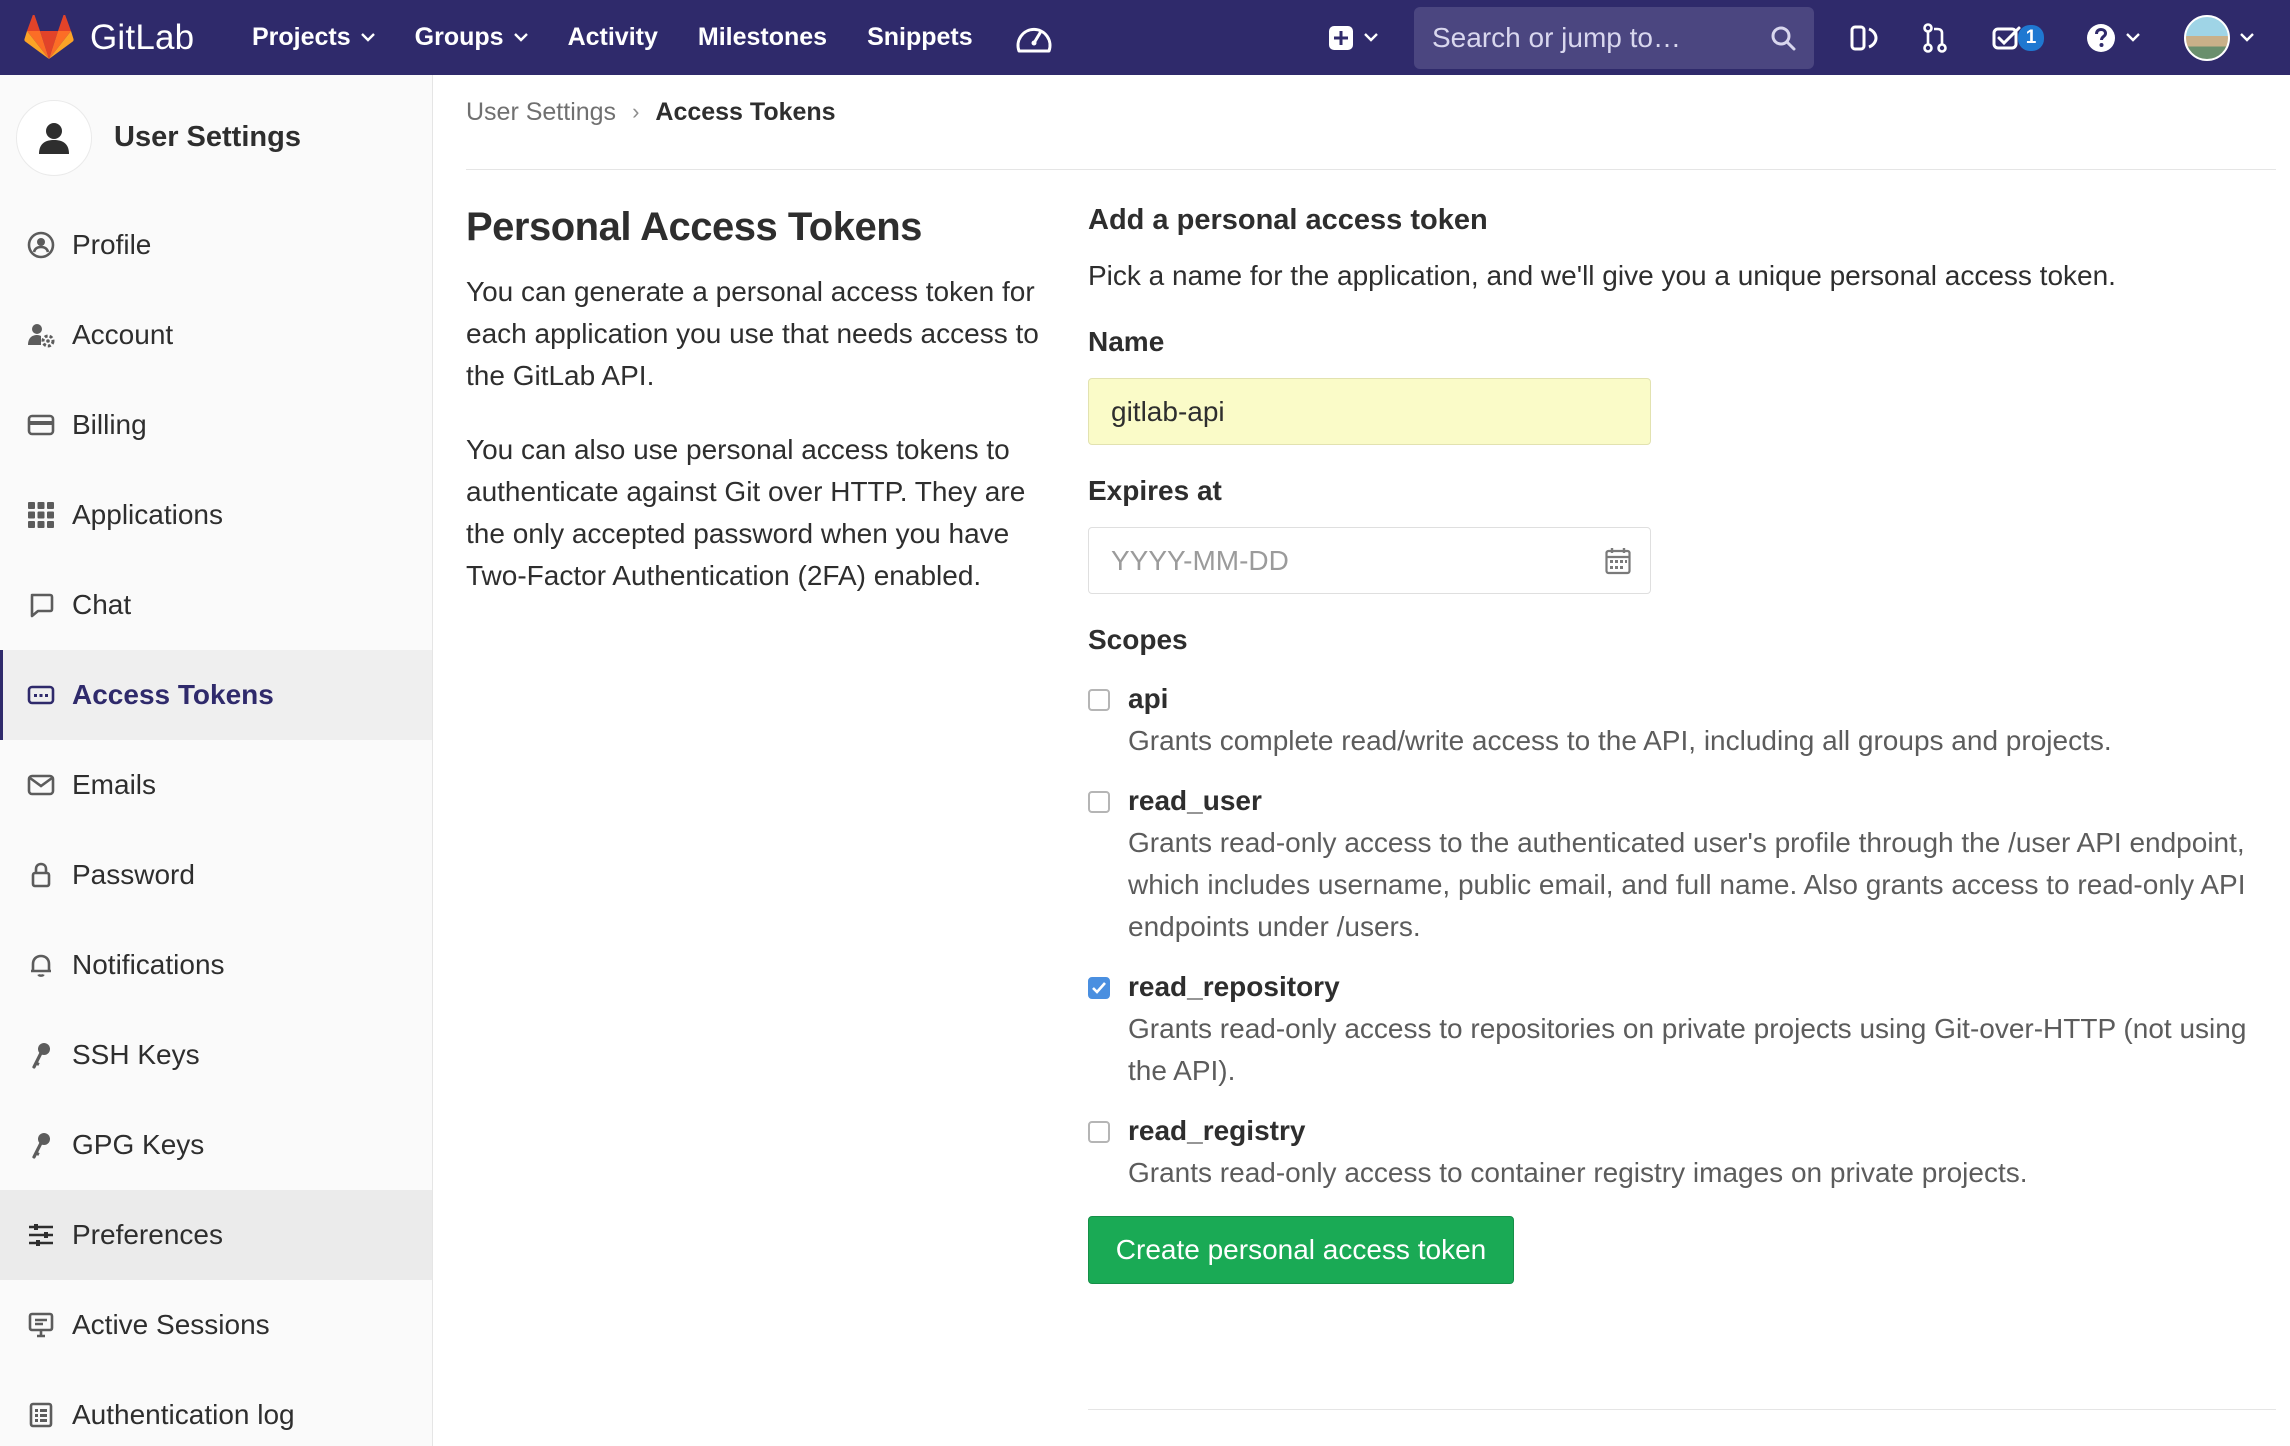 This screenshot has height=1446, width=2290. What do you see at coordinates (1592, 37) in the screenshot?
I see `search-input` at bounding box center [1592, 37].